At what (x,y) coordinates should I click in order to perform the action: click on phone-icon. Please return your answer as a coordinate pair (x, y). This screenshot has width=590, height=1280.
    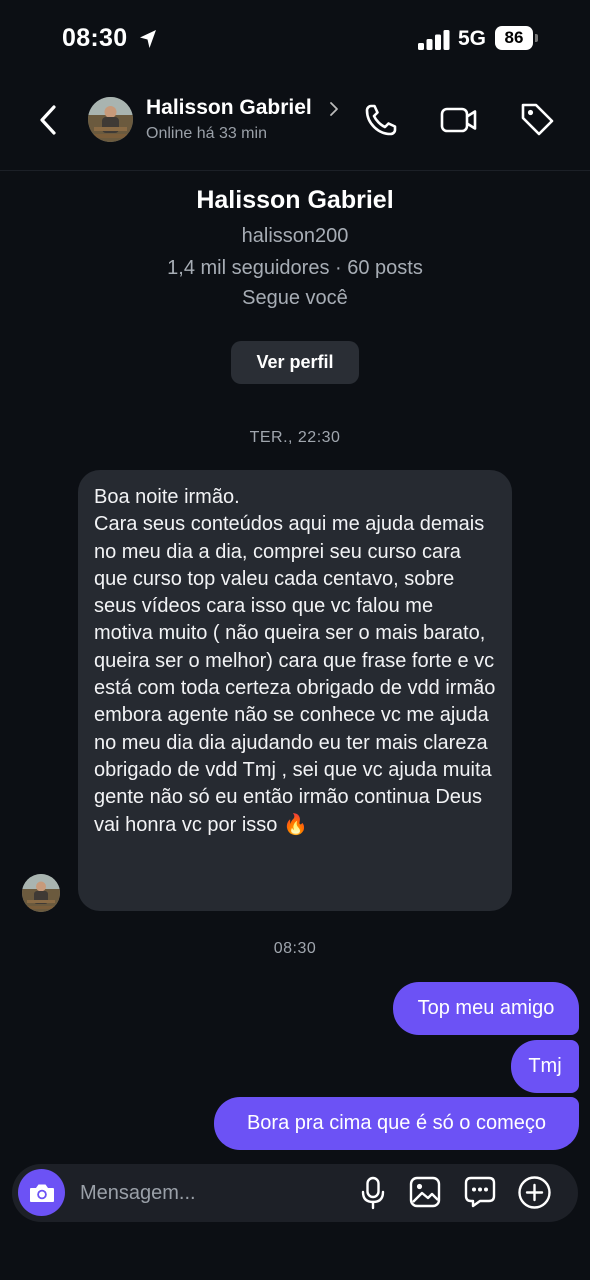
    Looking at the image, I should click on (381, 120).